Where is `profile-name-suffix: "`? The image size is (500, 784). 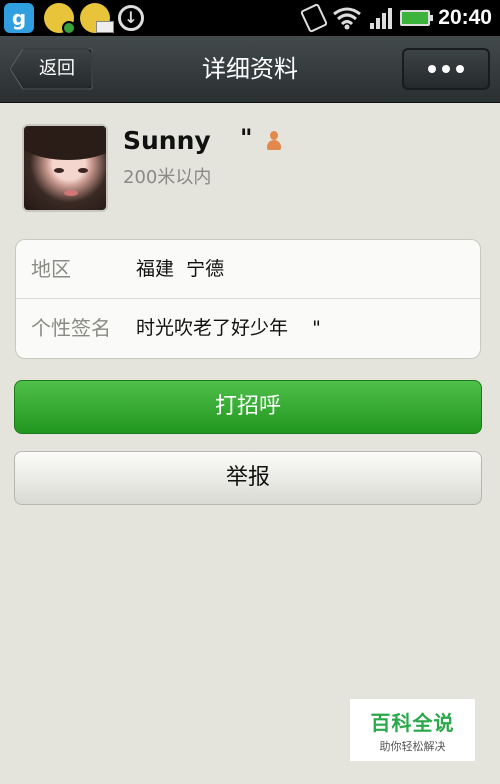 profile-name-suffix: " is located at coordinates (246, 138).